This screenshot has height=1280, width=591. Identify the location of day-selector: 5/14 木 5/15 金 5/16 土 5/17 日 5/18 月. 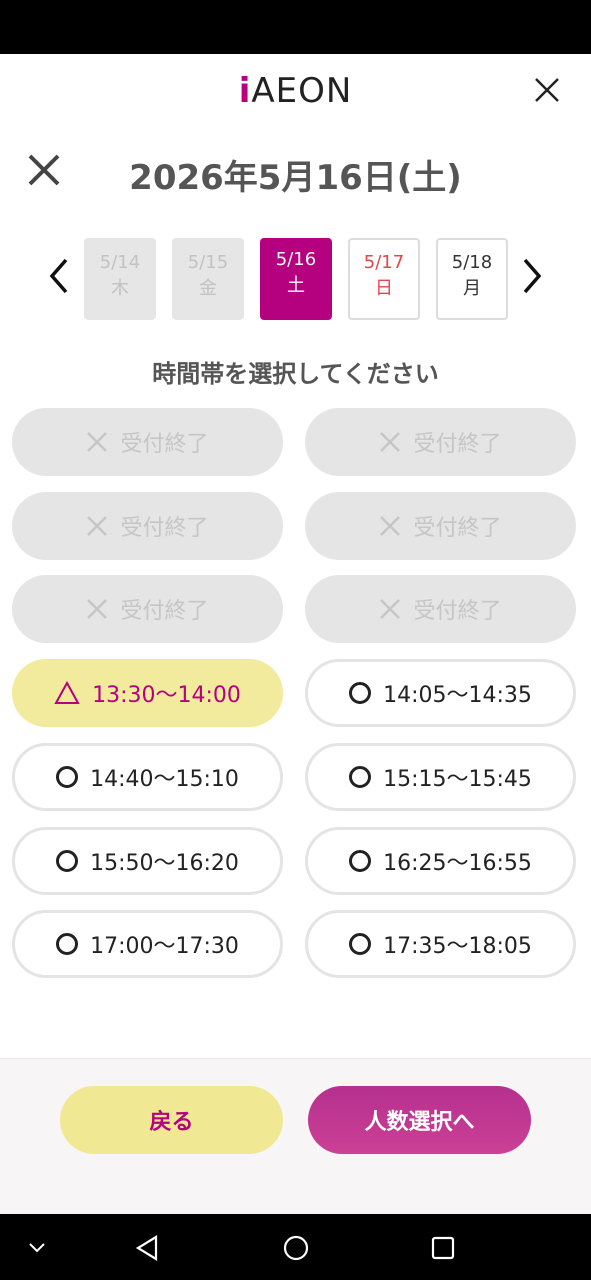
(295, 279).